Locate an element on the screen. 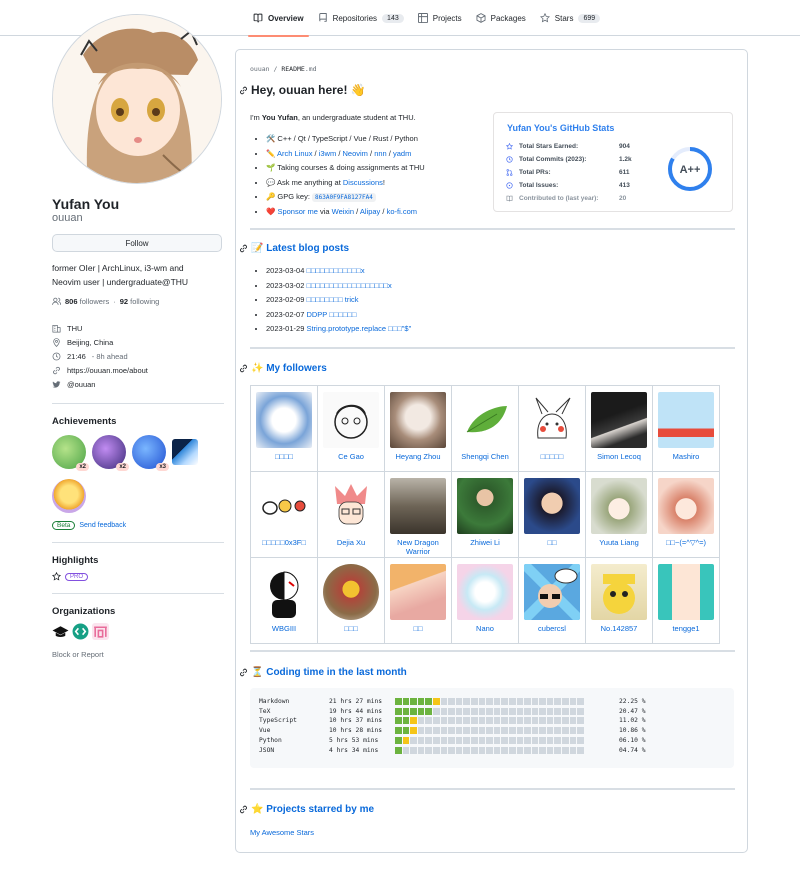  follower-cell: □□□□□ is located at coordinates (552, 428).